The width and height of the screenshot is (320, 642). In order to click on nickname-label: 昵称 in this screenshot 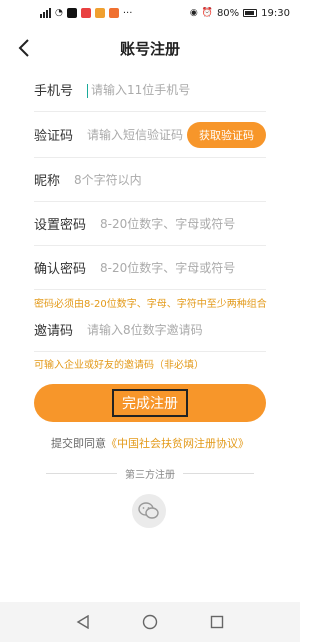, I will do `click(47, 181)`.